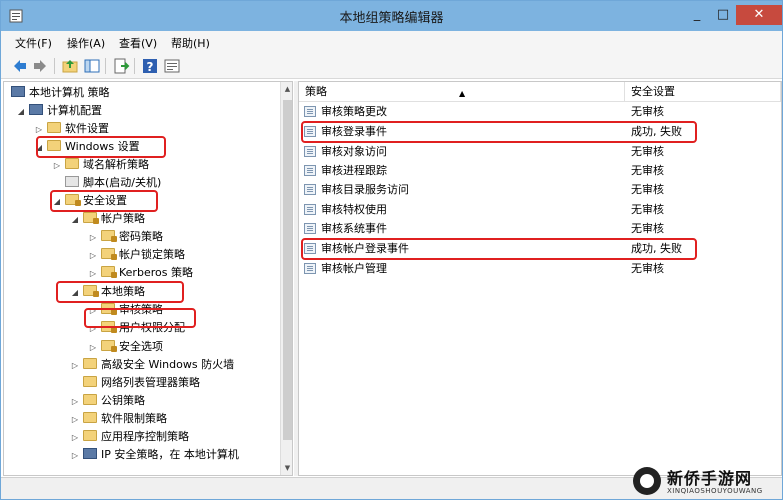  I want to click on properties-icon, so click(172, 66).